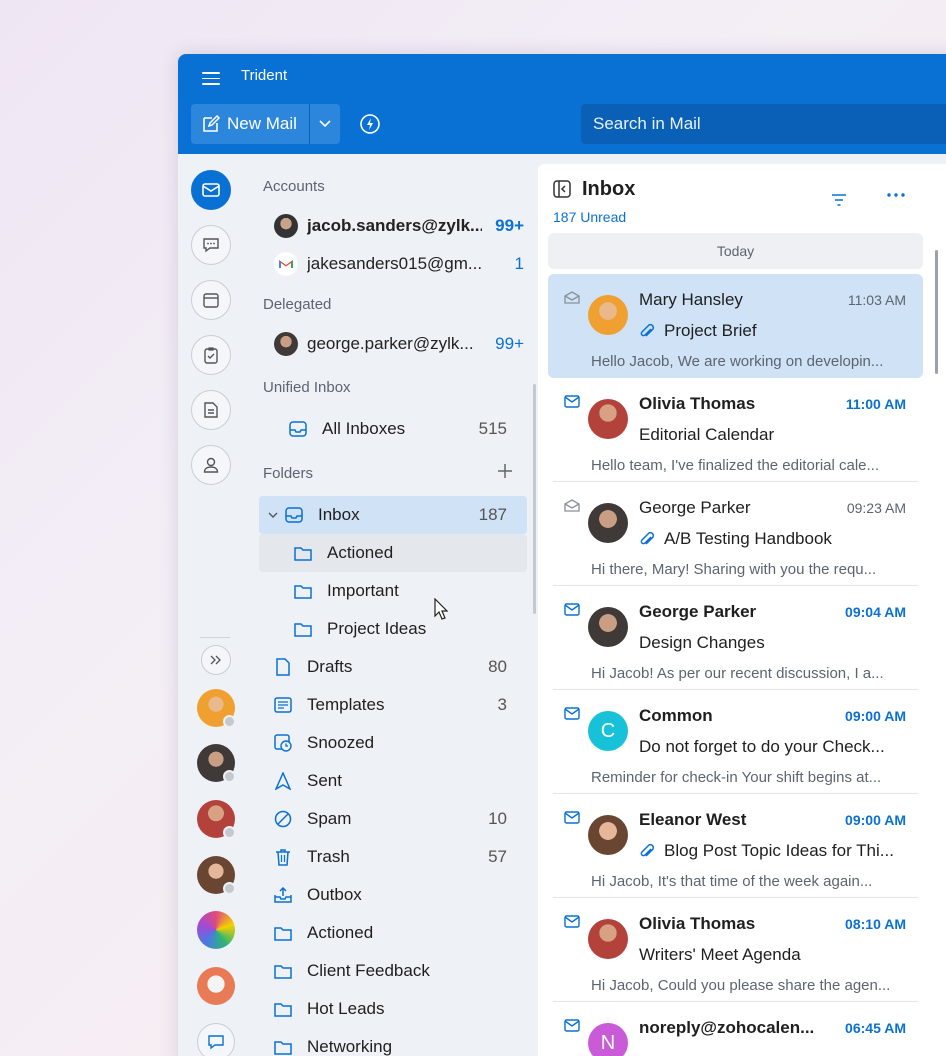 Image resolution: width=946 pixels, height=1056 pixels. I want to click on rail-tasks-button, so click(211, 355).